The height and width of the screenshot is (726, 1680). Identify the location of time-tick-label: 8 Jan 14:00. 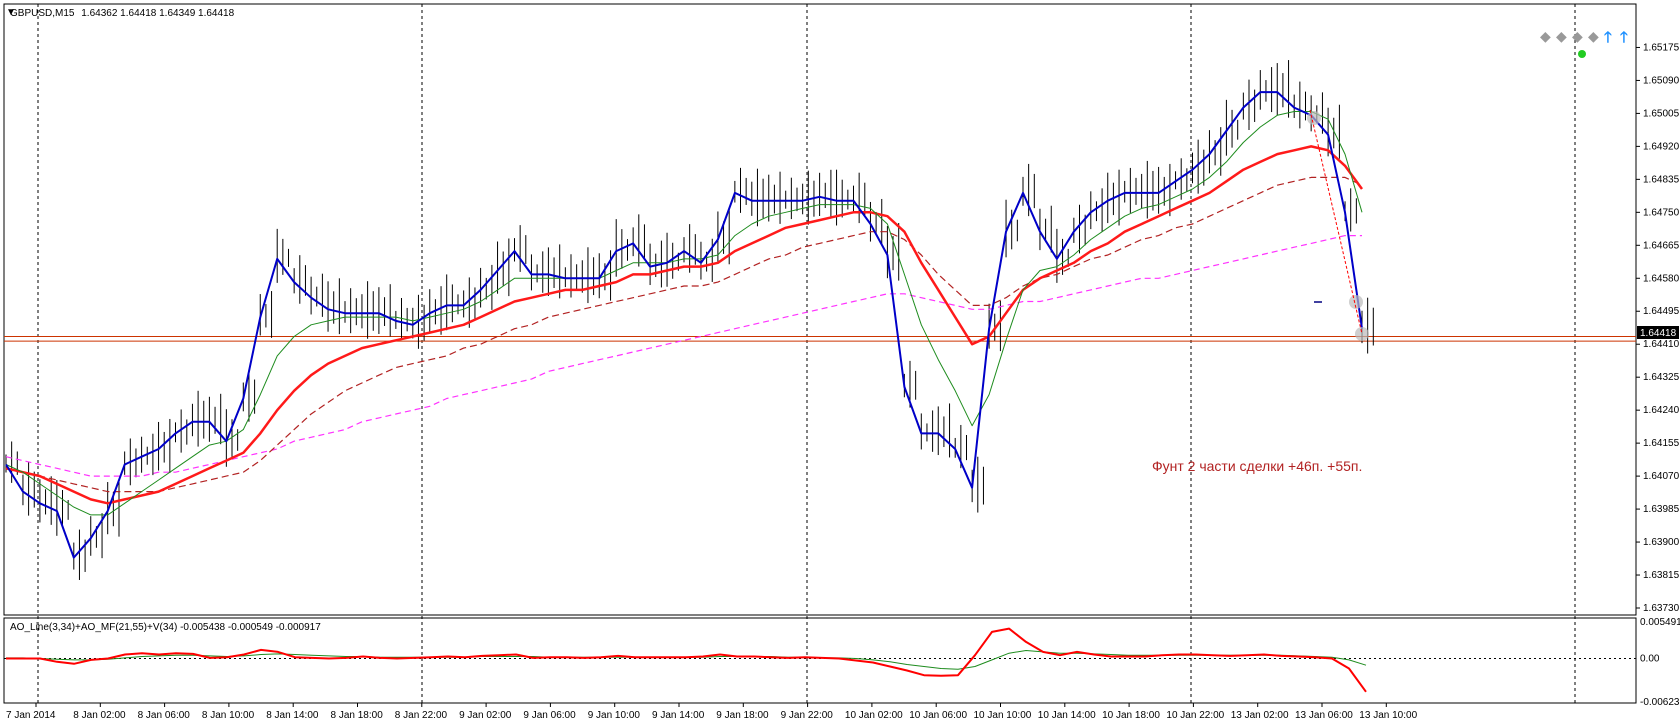
(292, 715).